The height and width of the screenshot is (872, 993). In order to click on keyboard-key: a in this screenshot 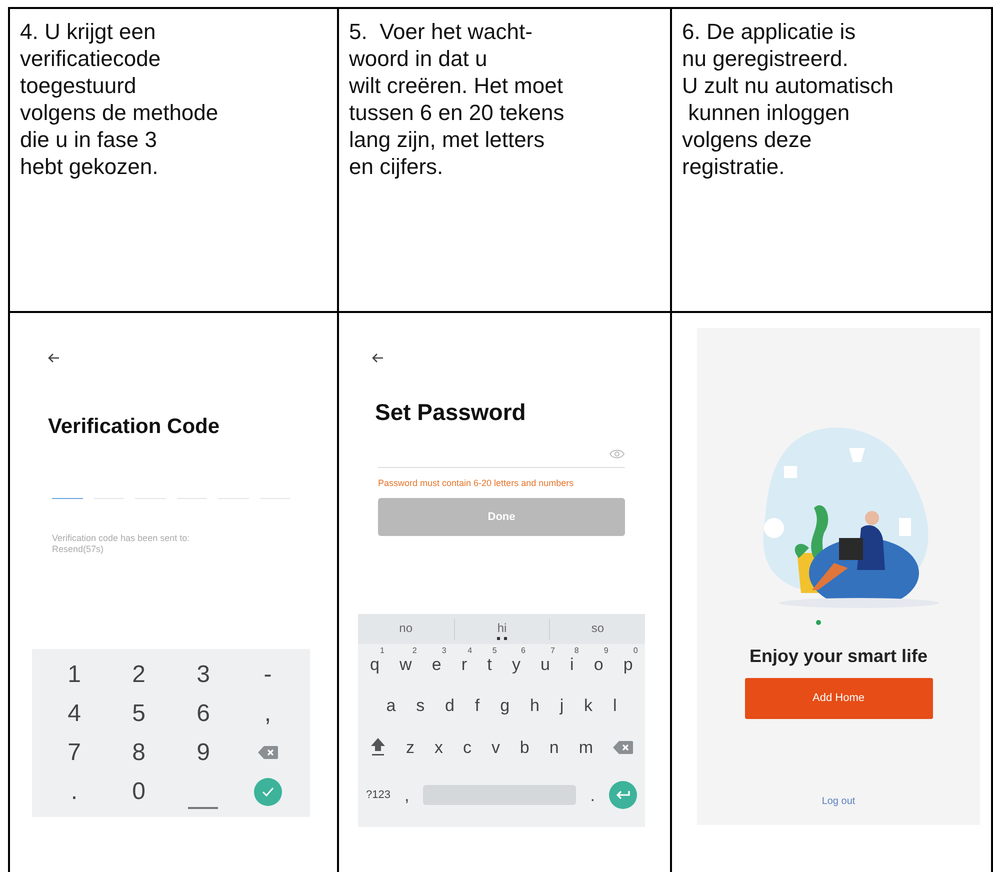, I will do `click(391, 705)`.